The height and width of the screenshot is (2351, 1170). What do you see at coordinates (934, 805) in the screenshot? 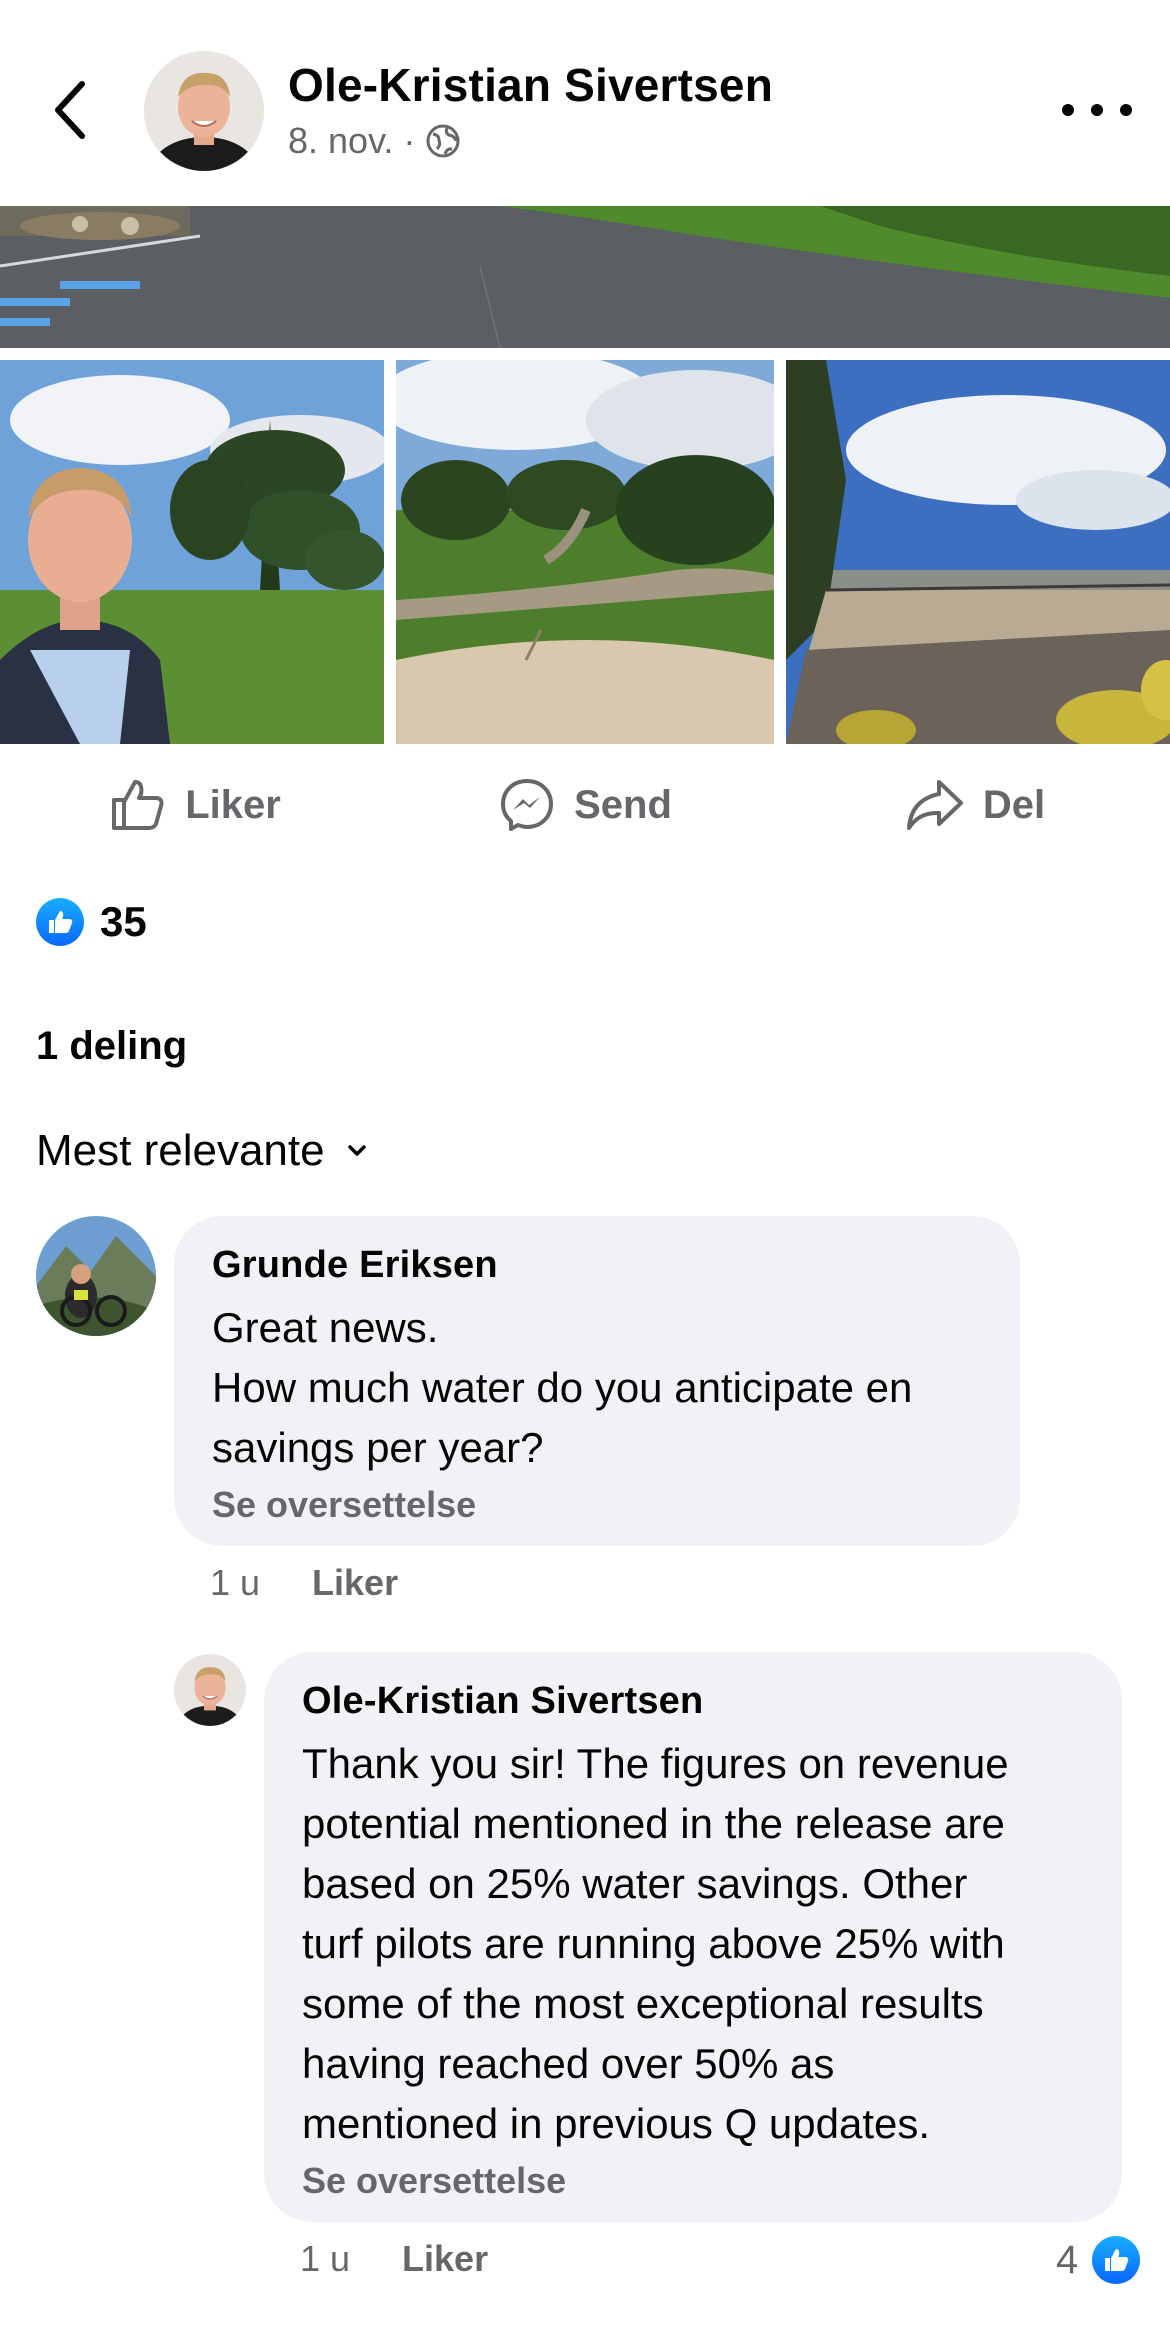
I see `share-arrow-icon` at bounding box center [934, 805].